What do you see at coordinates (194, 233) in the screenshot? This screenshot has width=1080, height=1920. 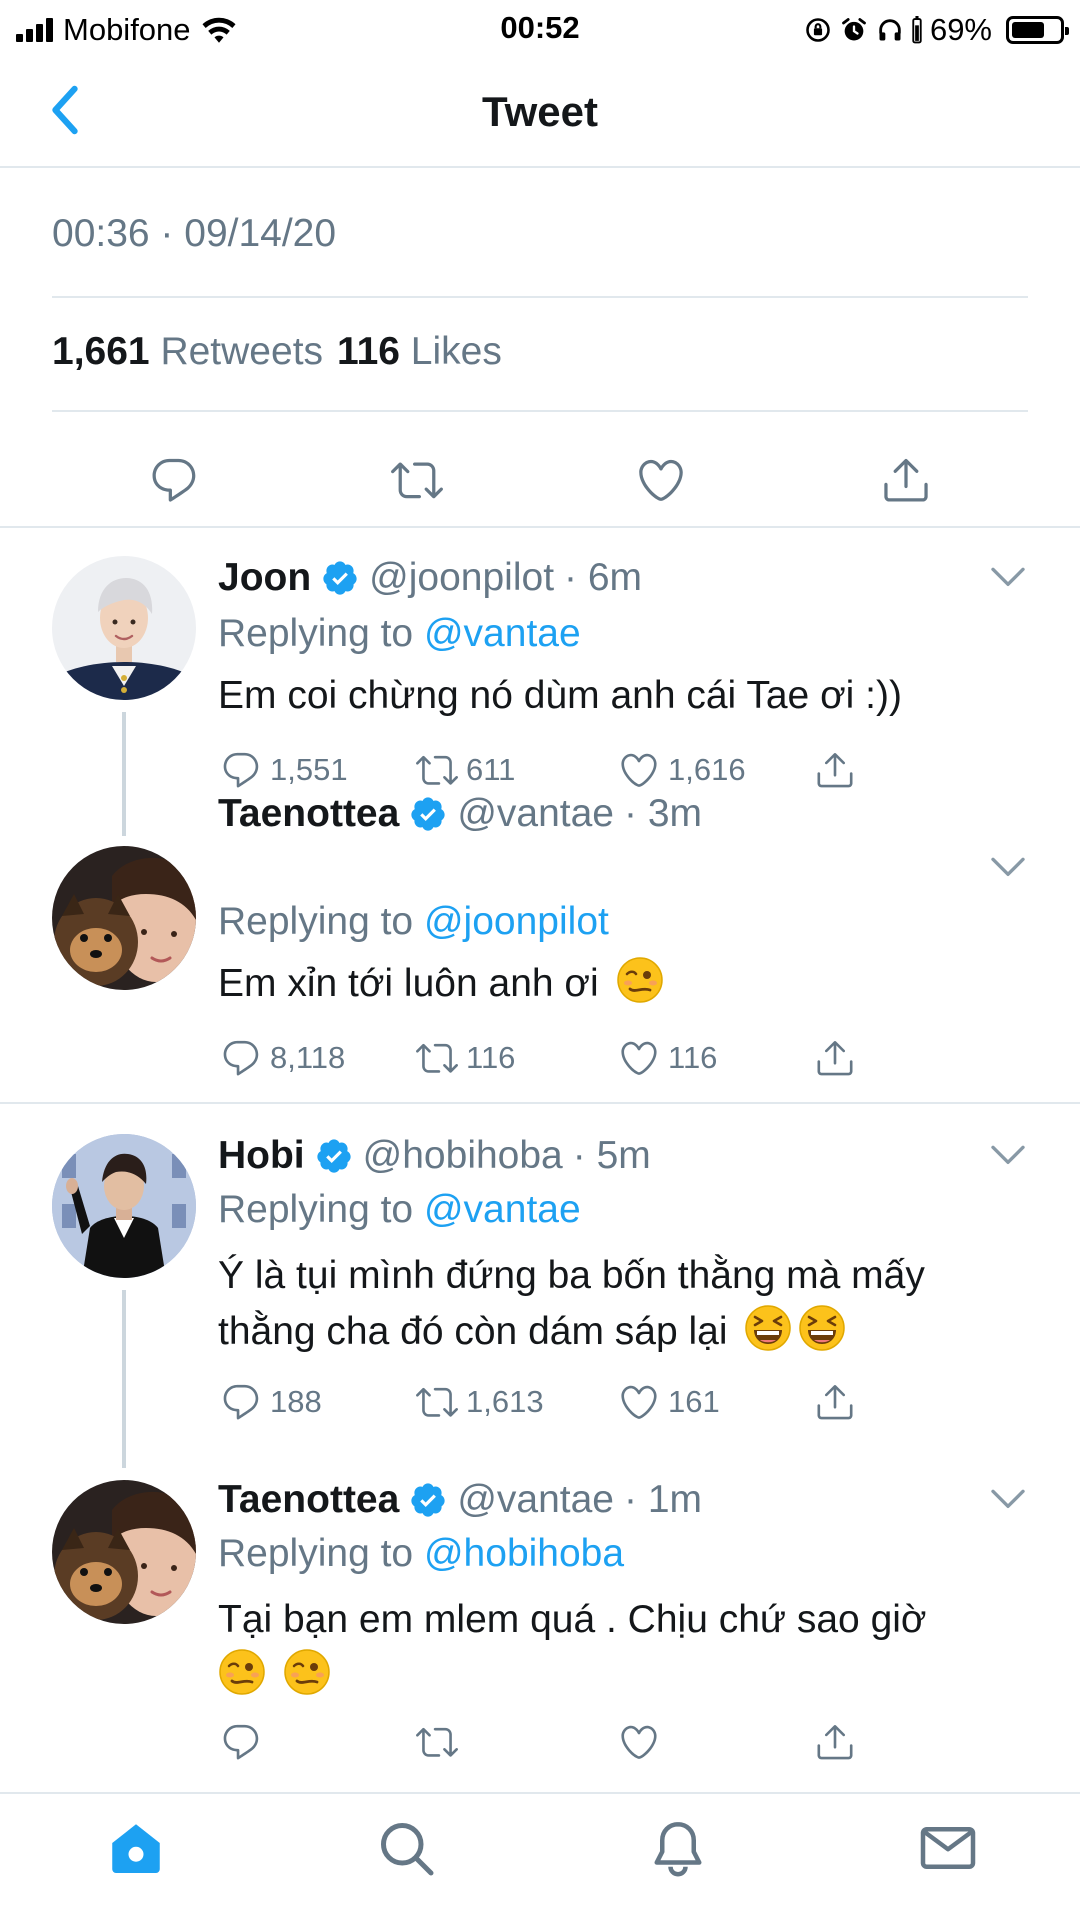 I see `tweet-timestamp: 00:36 · 09/14/20` at bounding box center [194, 233].